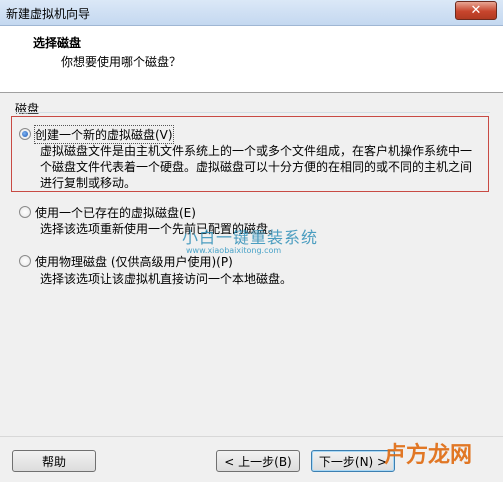 This screenshot has width=503, height=482. Describe the element at coordinates (115, 212) in the screenshot. I see `option-existing-disk-label: 使用一个已存在的虚拟磁盘(E)` at that location.